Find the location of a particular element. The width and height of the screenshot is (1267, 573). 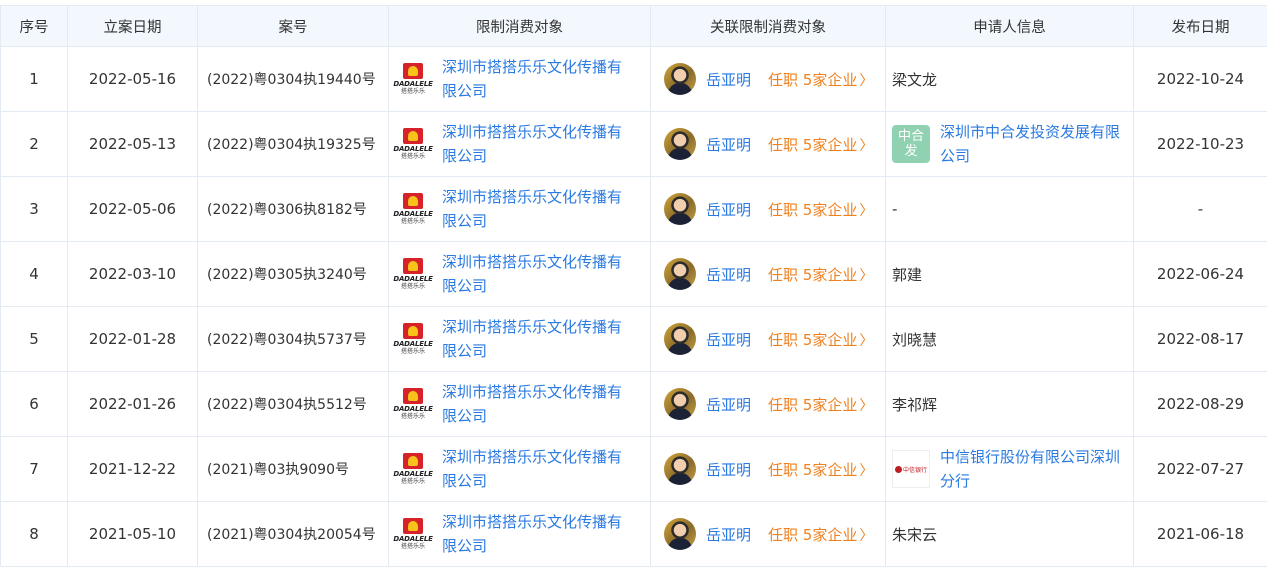

case-number: (2021)粤0304执20054号 is located at coordinates (293, 534).